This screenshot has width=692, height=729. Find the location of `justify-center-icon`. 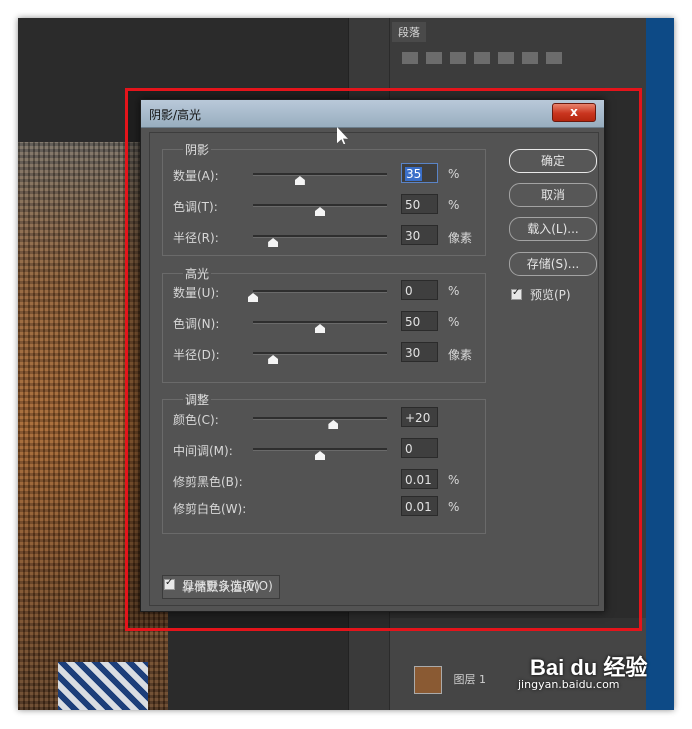

justify-center-icon is located at coordinates (506, 58).